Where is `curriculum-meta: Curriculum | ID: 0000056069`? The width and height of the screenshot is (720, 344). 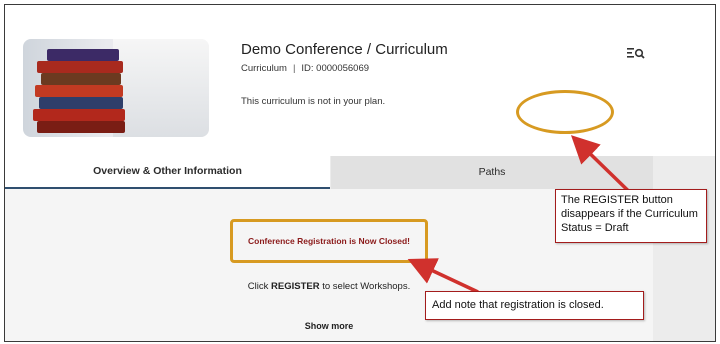
curriculum-meta: Curriculum | ID: 0000056069 is located at coordinates (305, 68).